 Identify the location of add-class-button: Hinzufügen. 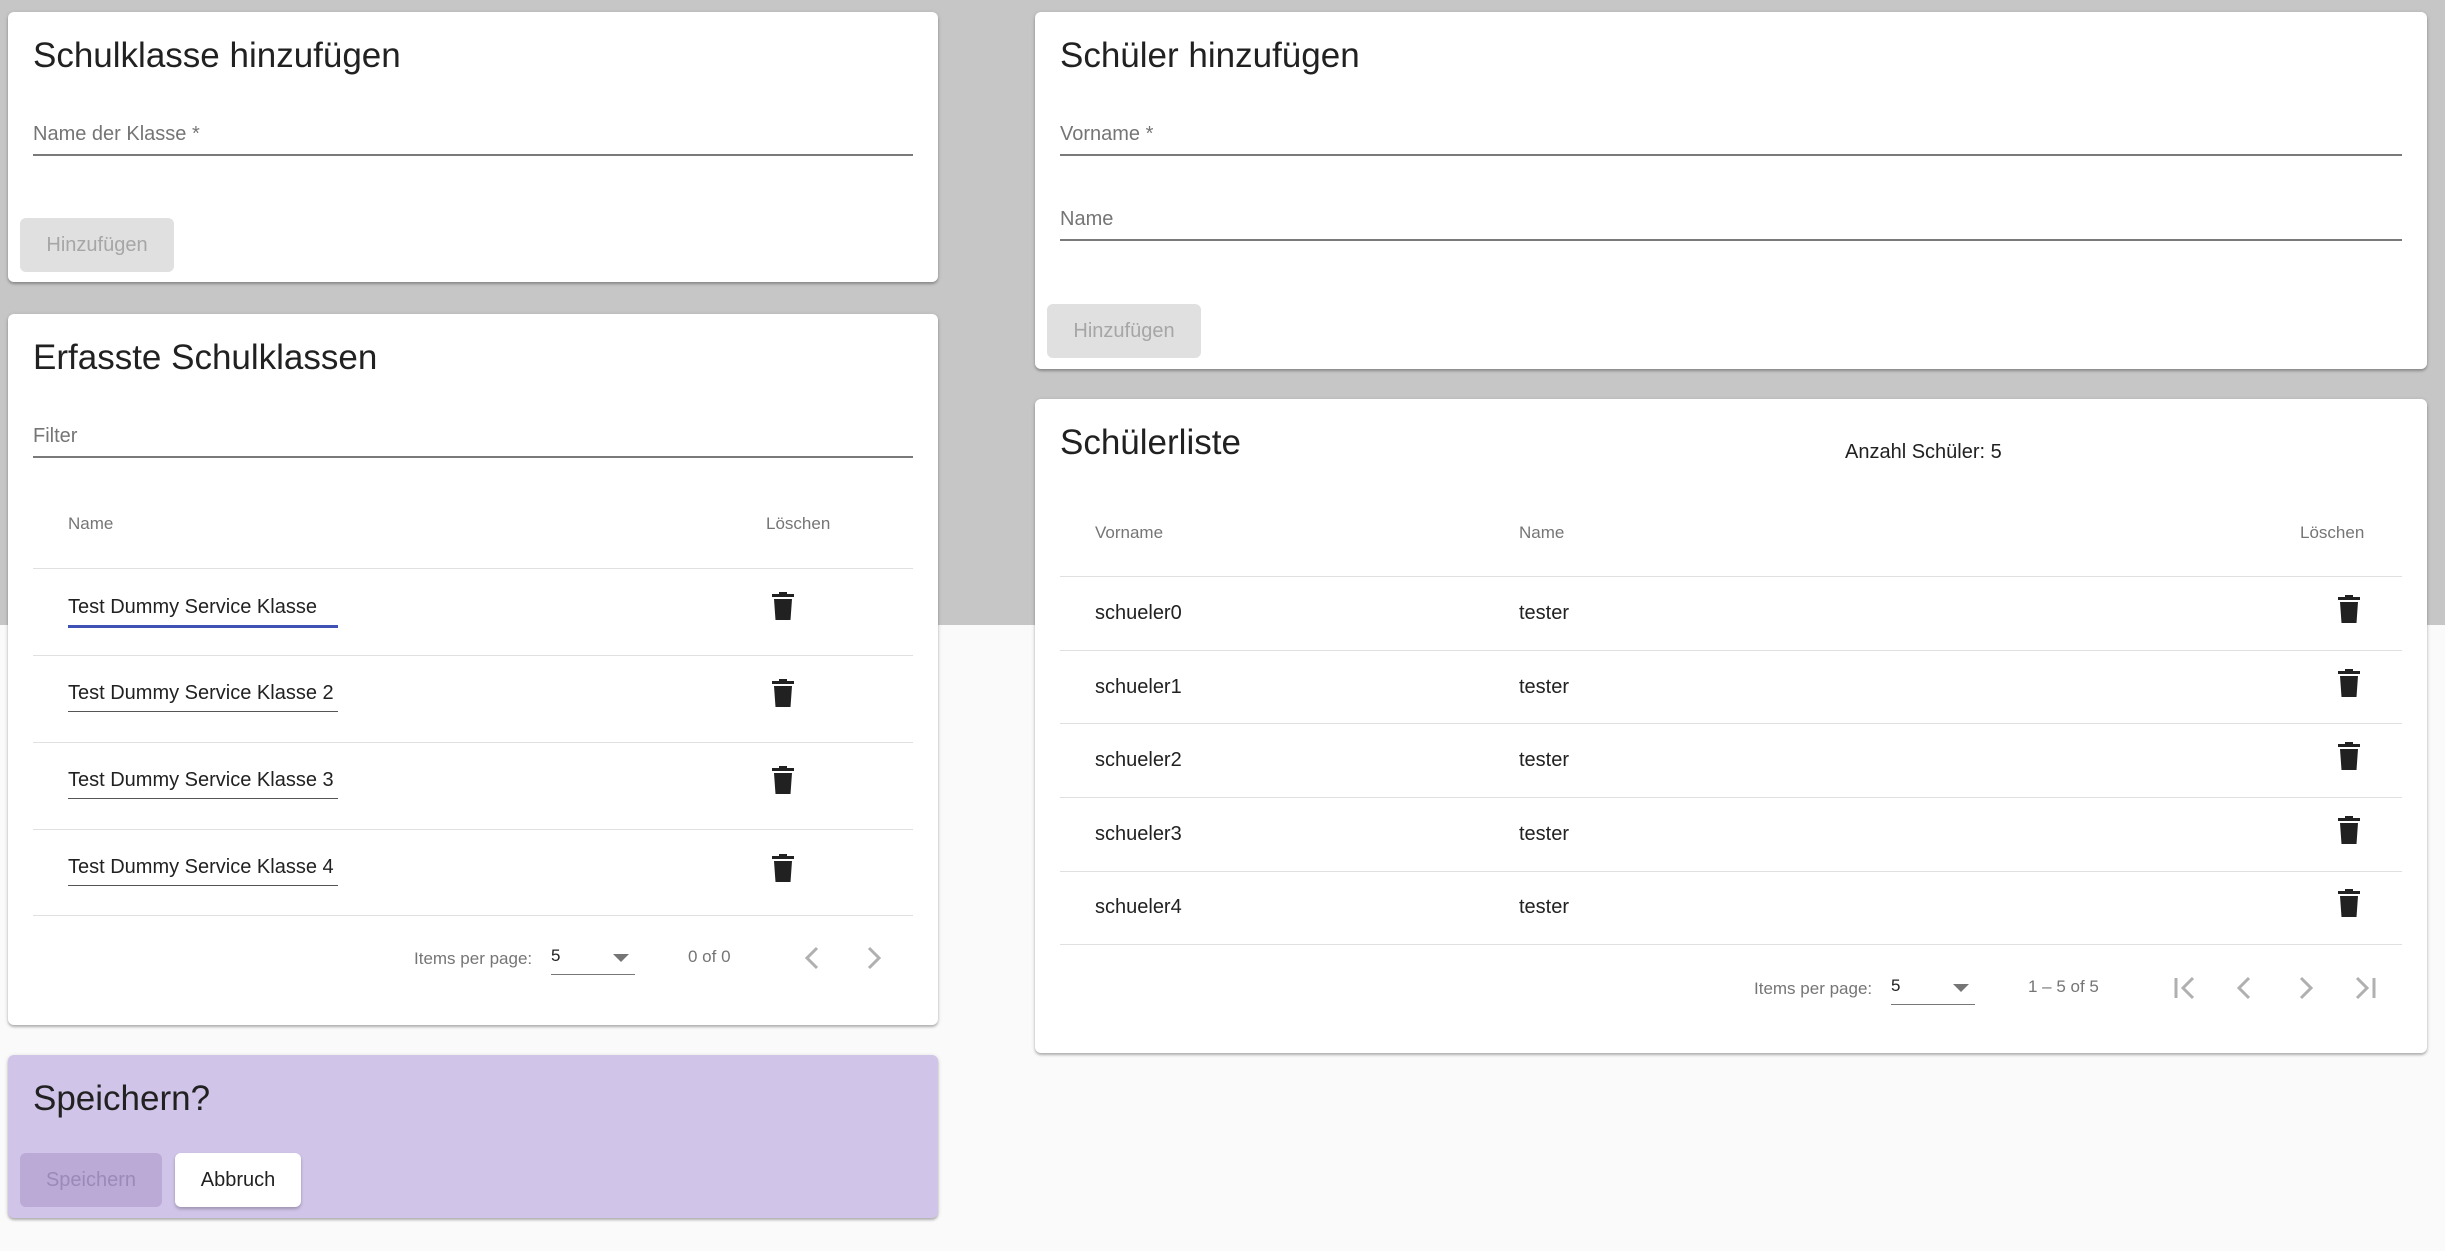
(97, 245).